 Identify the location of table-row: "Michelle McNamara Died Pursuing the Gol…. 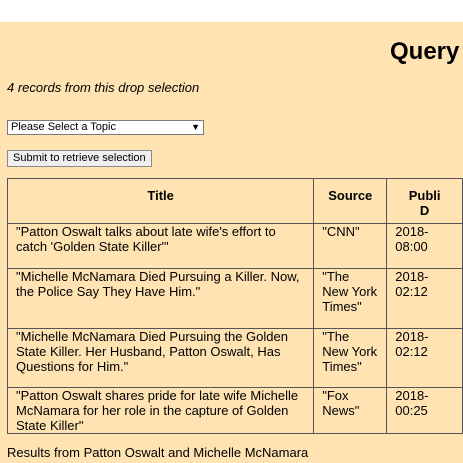
(235, 358).